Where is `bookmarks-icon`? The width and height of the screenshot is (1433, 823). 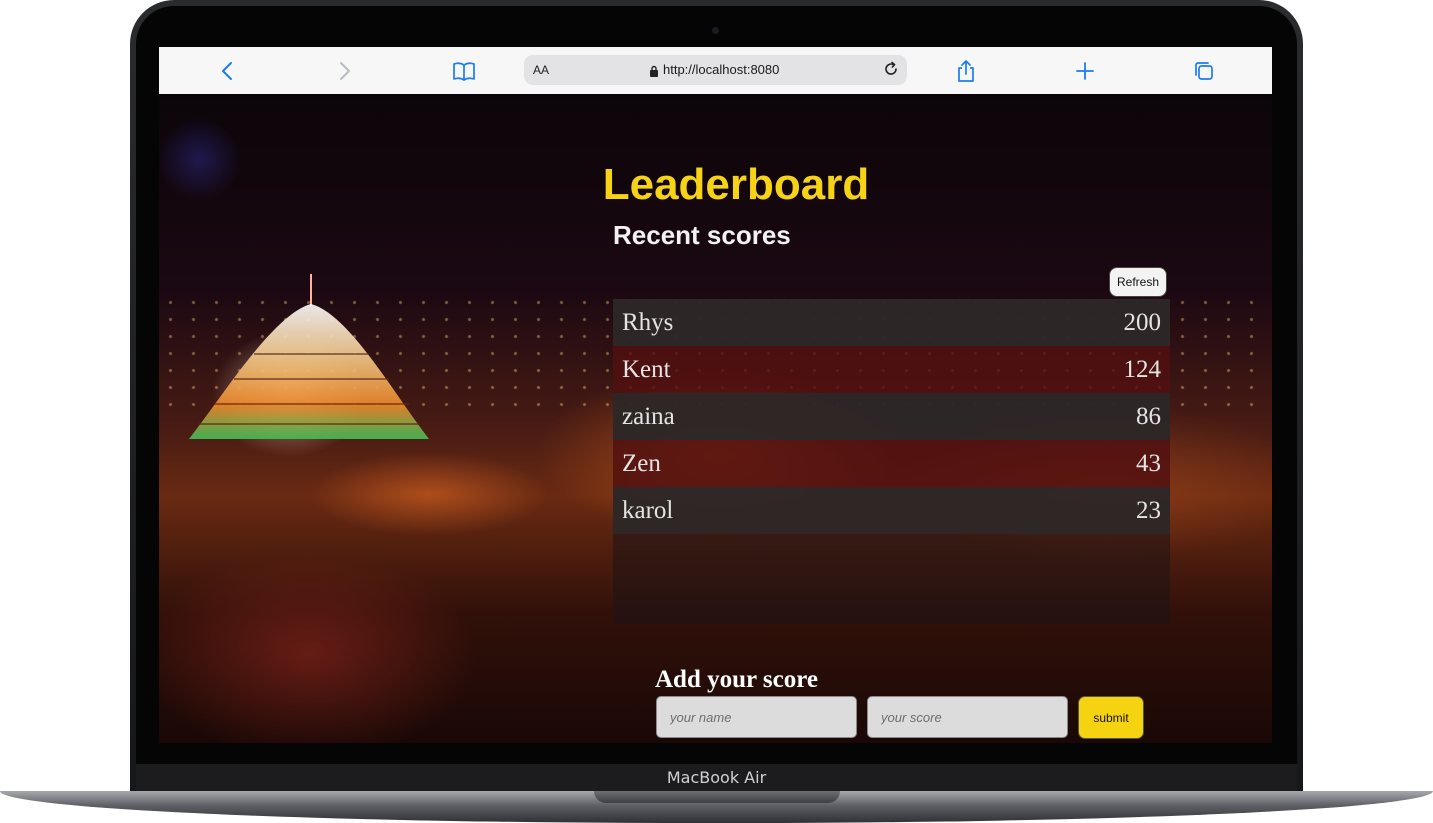
bookmarks-icon is located at coordinates (464, 71).